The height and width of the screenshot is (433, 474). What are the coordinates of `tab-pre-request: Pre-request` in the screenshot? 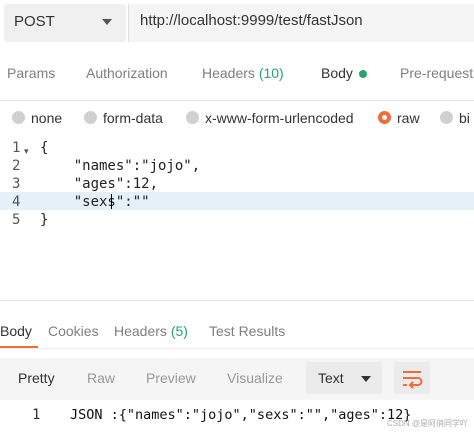 It's located at (436, 73).